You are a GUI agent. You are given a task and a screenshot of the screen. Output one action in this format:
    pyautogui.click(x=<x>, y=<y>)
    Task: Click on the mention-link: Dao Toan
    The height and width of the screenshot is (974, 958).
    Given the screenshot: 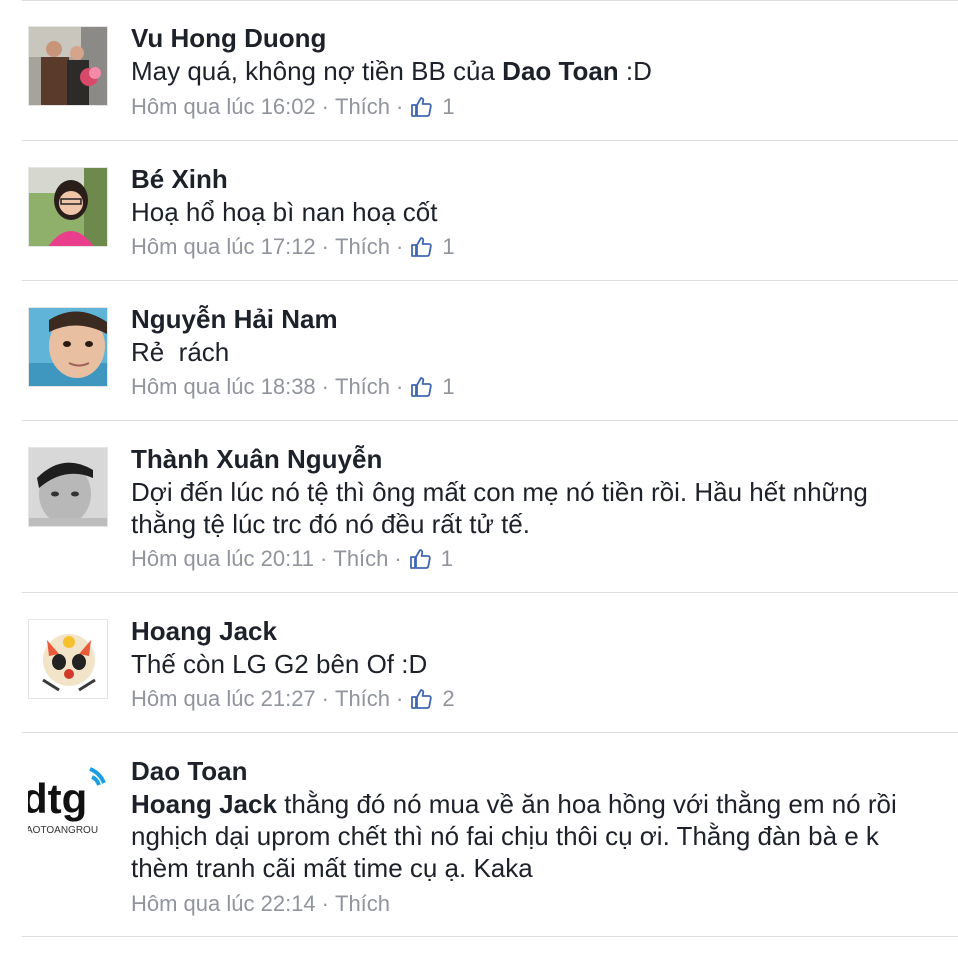 What is the action you would take?
    pyautogui.click(x=560, y=71)
    